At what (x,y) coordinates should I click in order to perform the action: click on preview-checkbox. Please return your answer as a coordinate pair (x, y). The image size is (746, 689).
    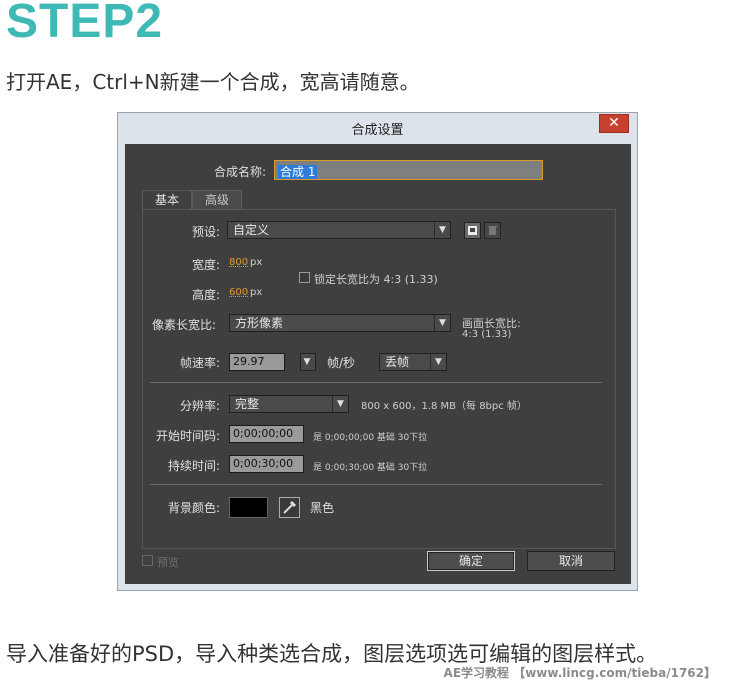
    Looking at the image, I should click on (147, 560).